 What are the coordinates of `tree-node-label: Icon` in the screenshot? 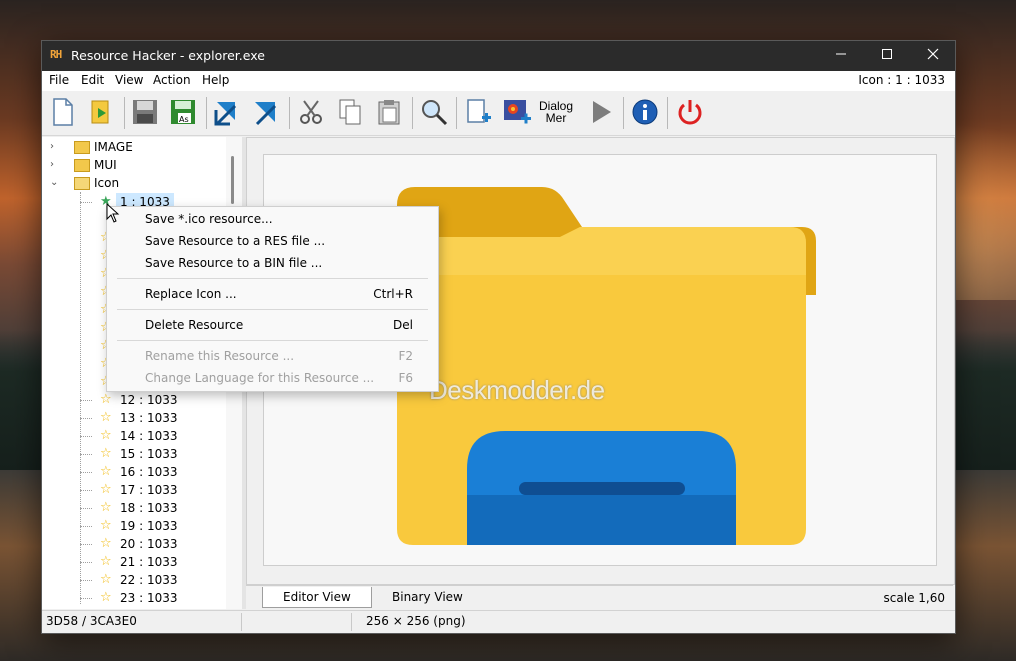 It's located at (107, 183).